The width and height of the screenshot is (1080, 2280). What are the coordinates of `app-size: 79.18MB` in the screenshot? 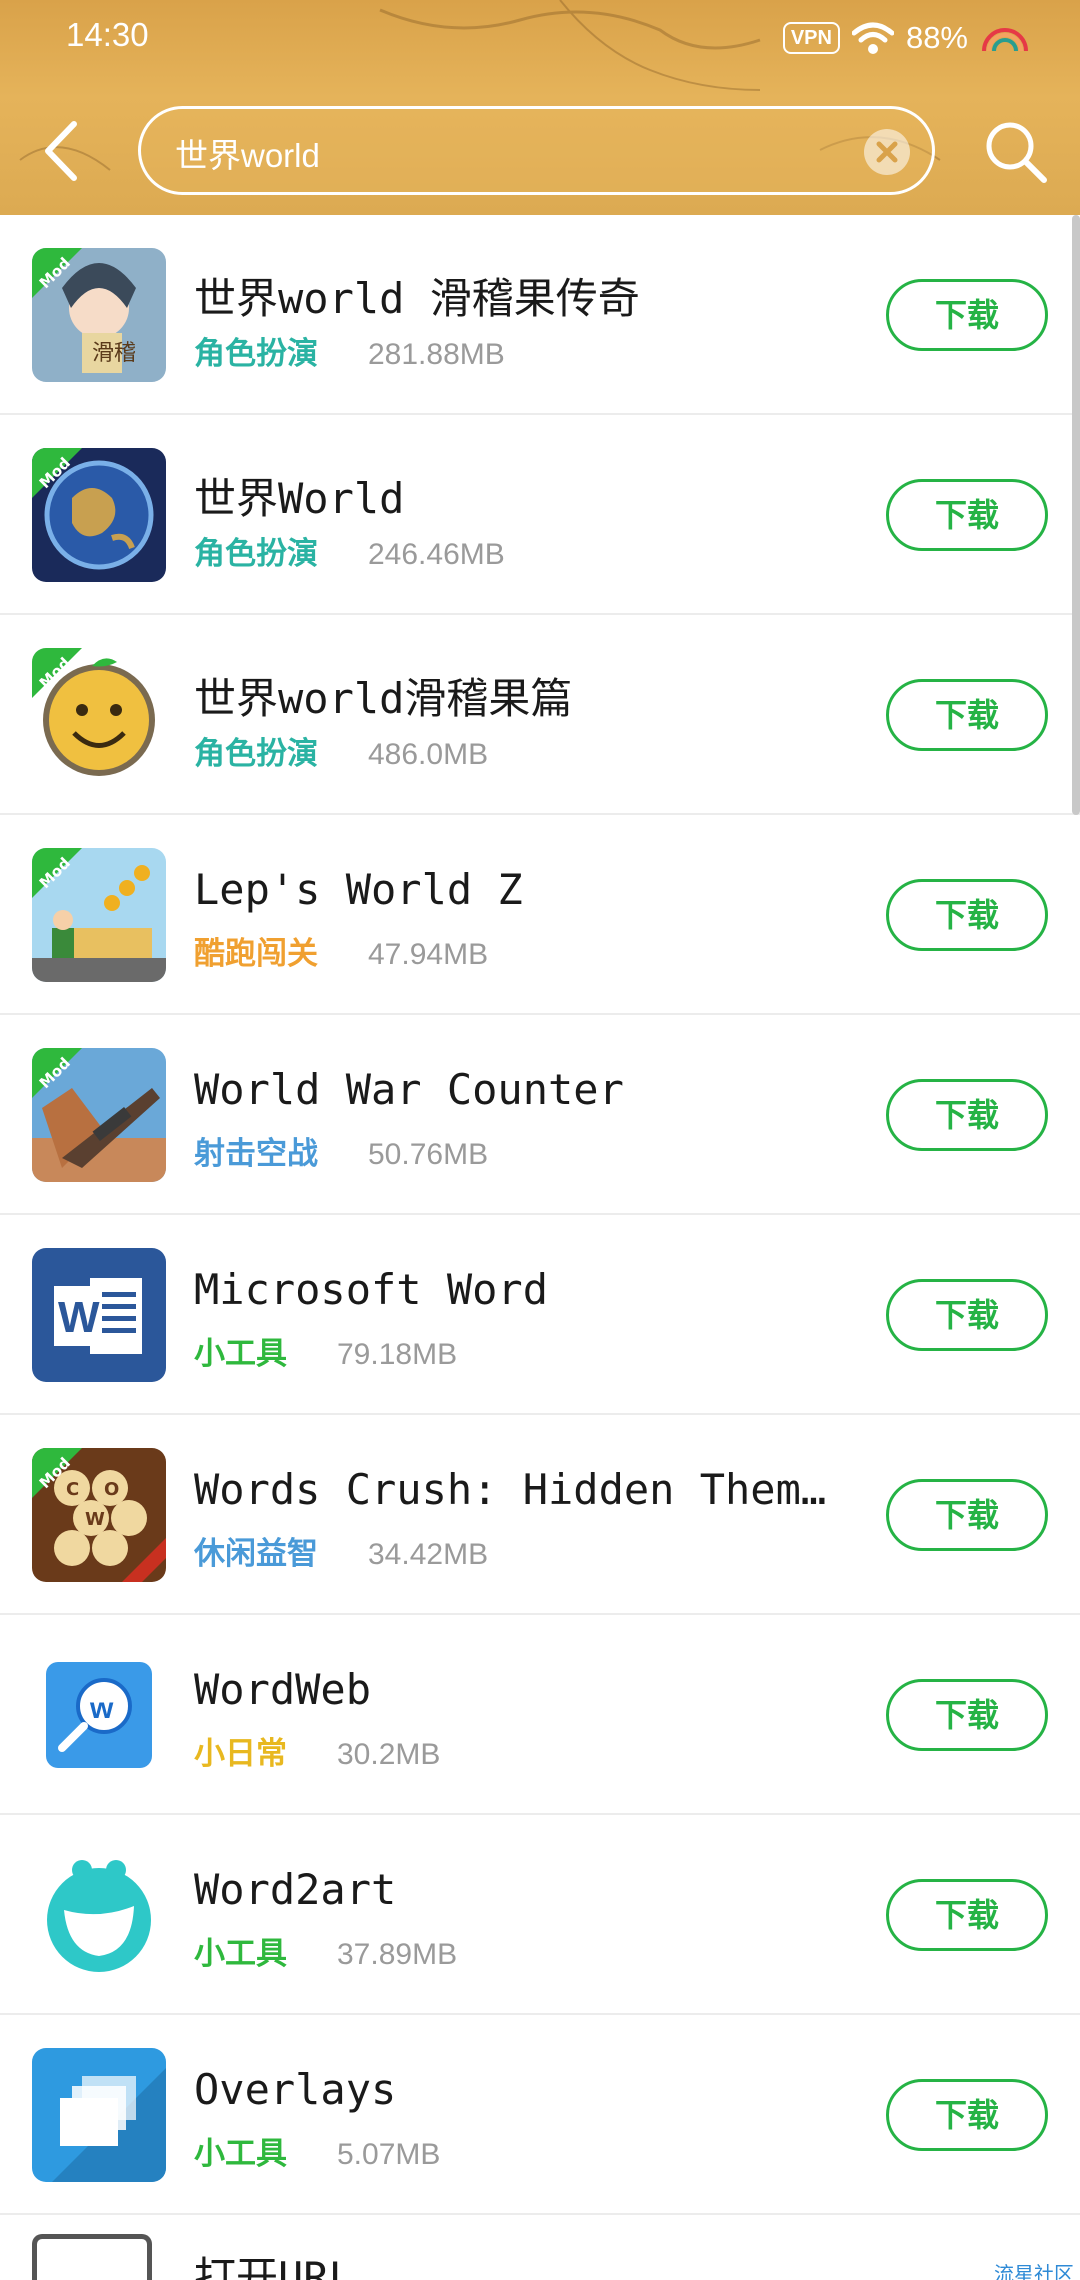 It's located at (397, 1354).